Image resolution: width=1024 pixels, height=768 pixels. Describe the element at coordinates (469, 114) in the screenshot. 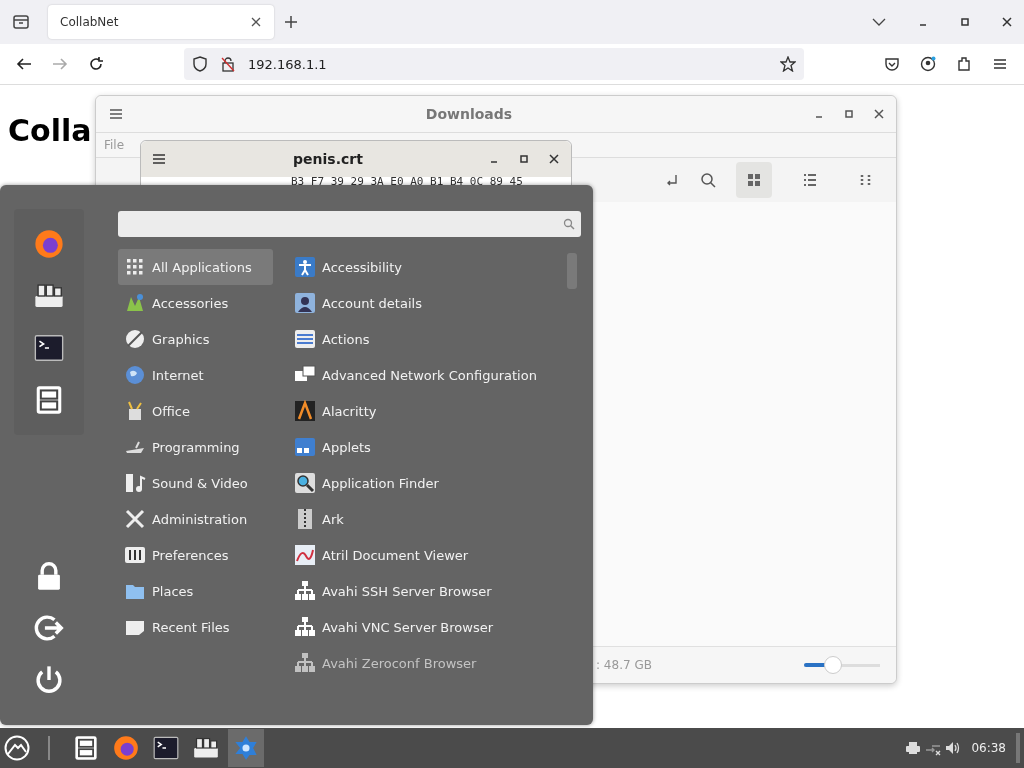

I see `window-title: Downloads` at that location.